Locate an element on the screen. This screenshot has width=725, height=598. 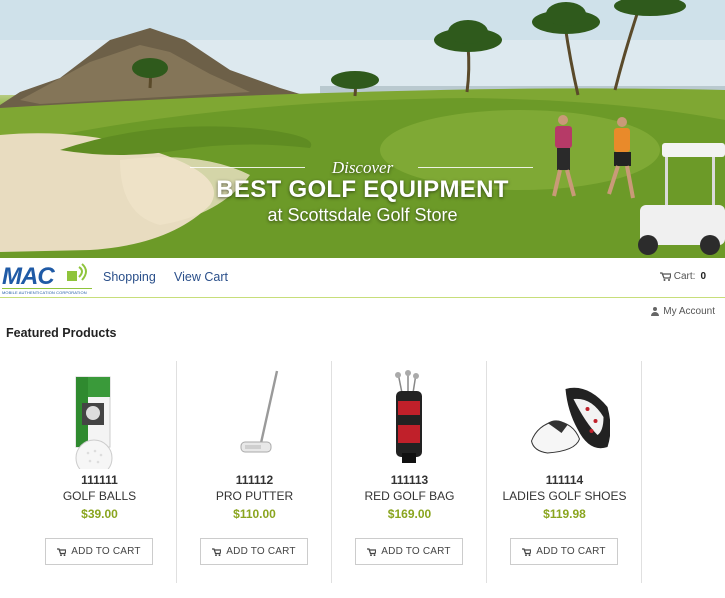
user-icon is located at coordinates (655, 311).